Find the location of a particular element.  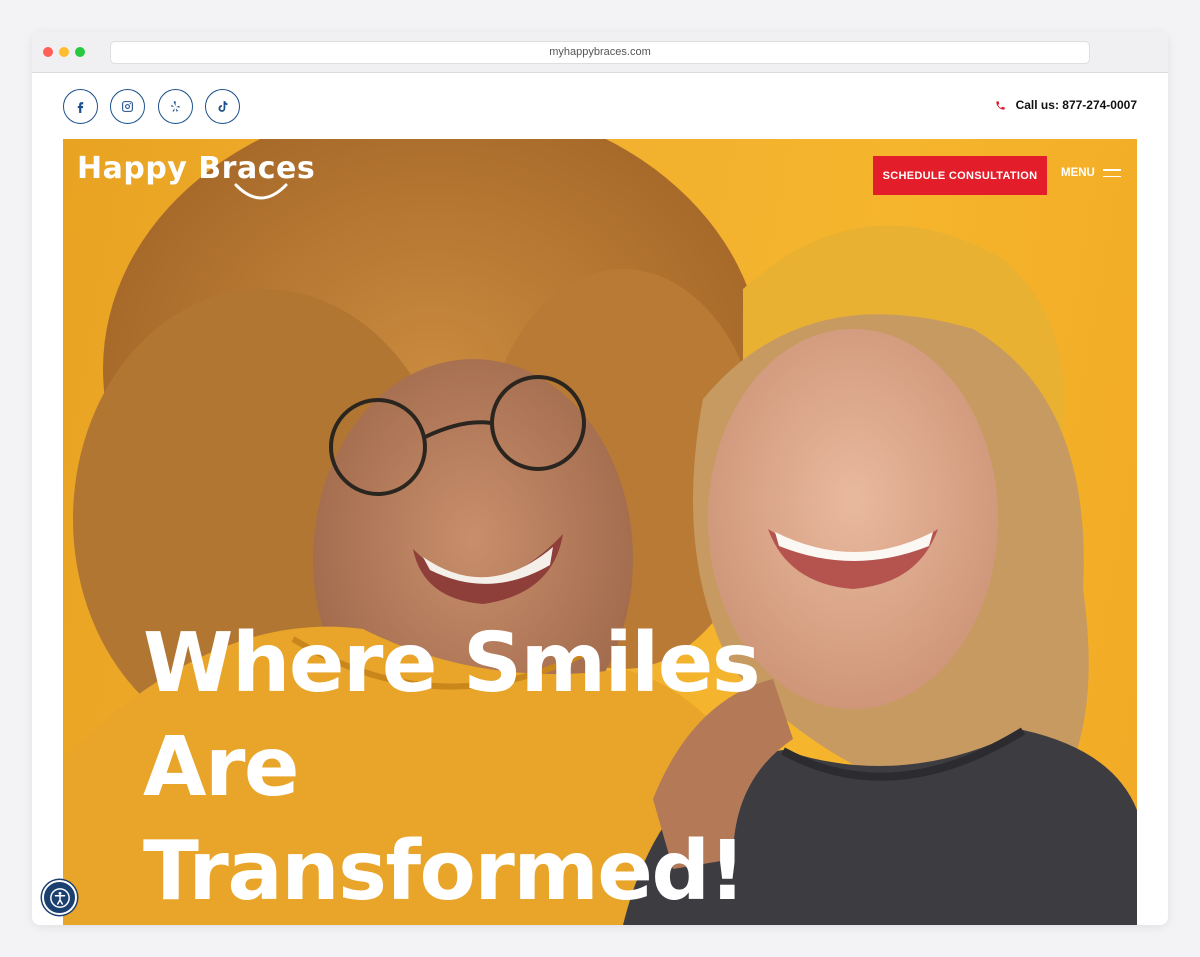

menu-label: MENU is located at coordinates (1078, 173).